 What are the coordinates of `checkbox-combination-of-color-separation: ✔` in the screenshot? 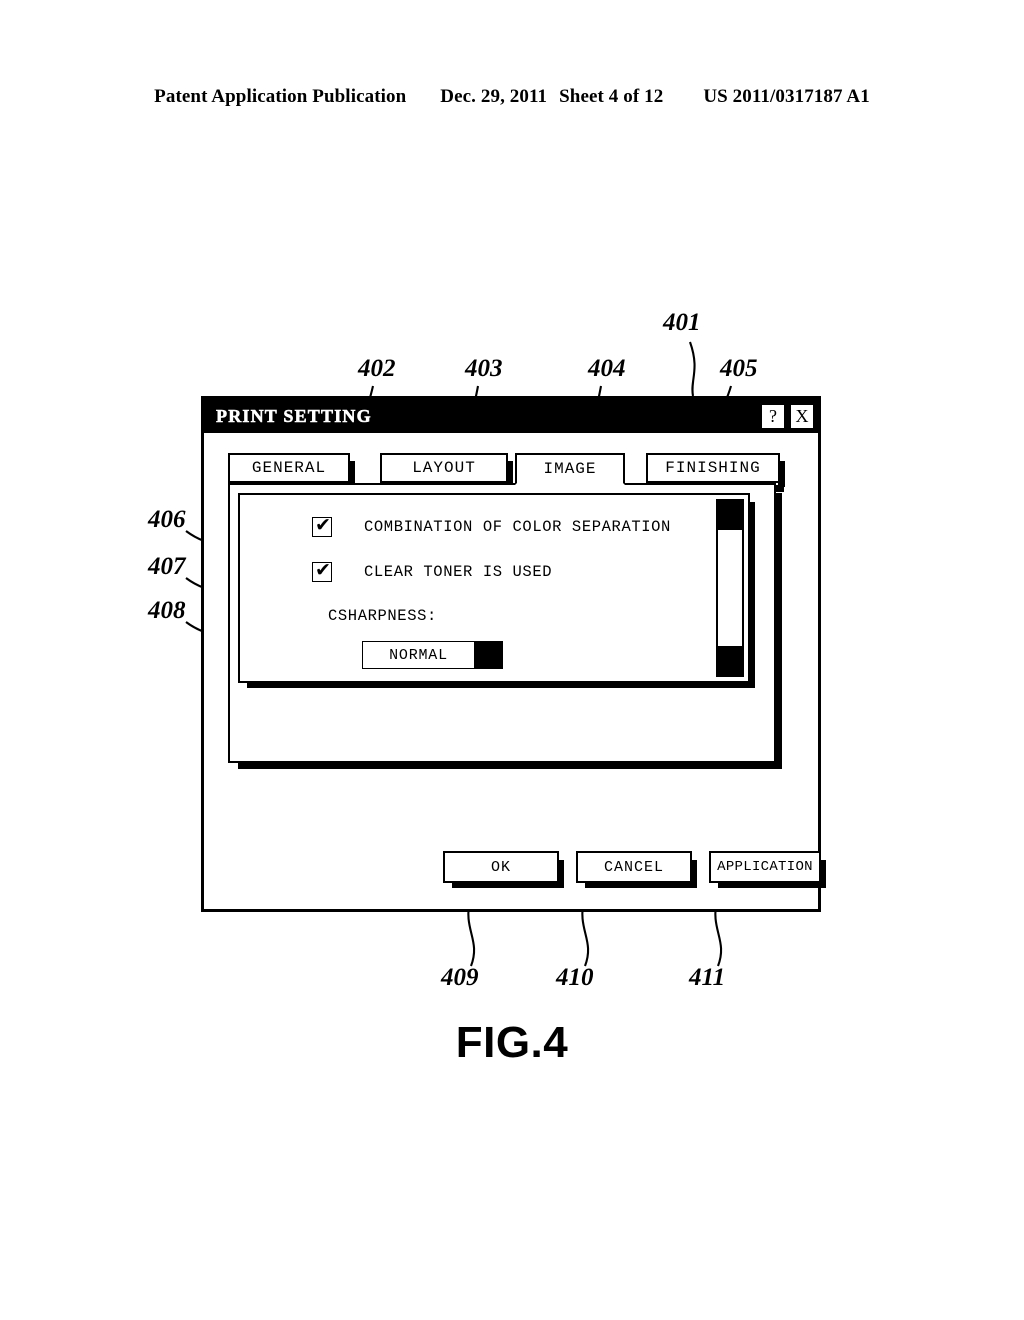 It's located at (322, 525).